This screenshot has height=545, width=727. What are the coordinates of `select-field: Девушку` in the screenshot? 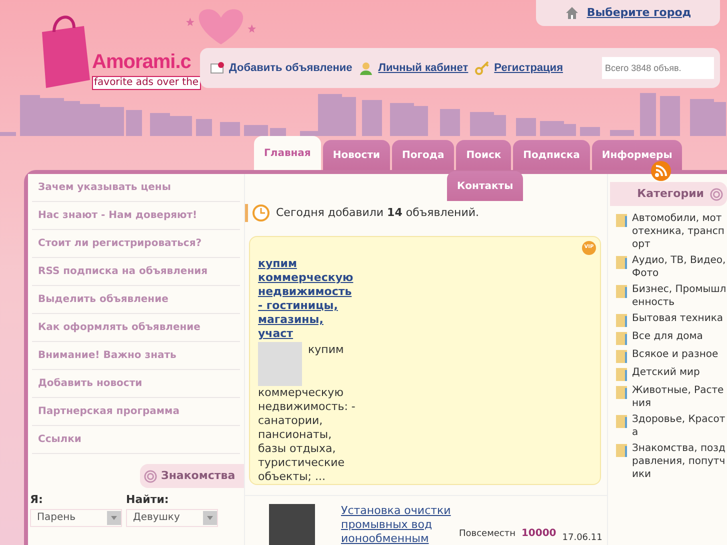 It's located at (172, 517).